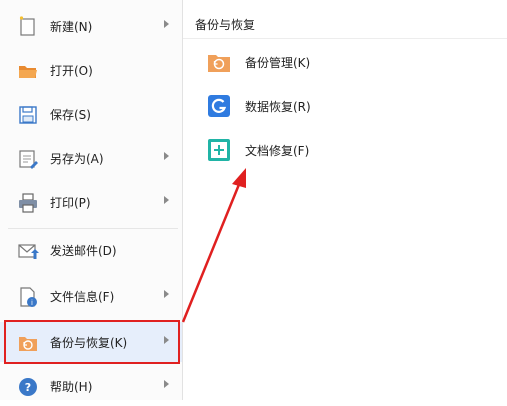  I want to click on panel-title: 备份与恢复, so click(225, 25).